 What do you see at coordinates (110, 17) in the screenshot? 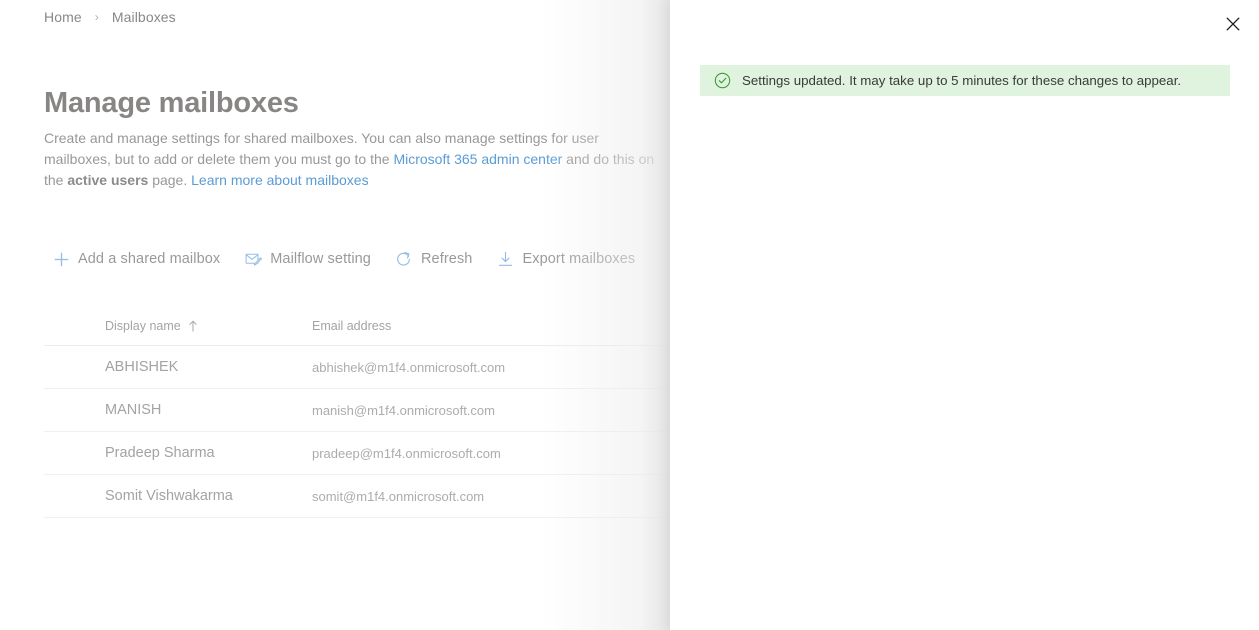
I see `breadcrumb: Home › Mailboxes` at bounding box center [110, 17].